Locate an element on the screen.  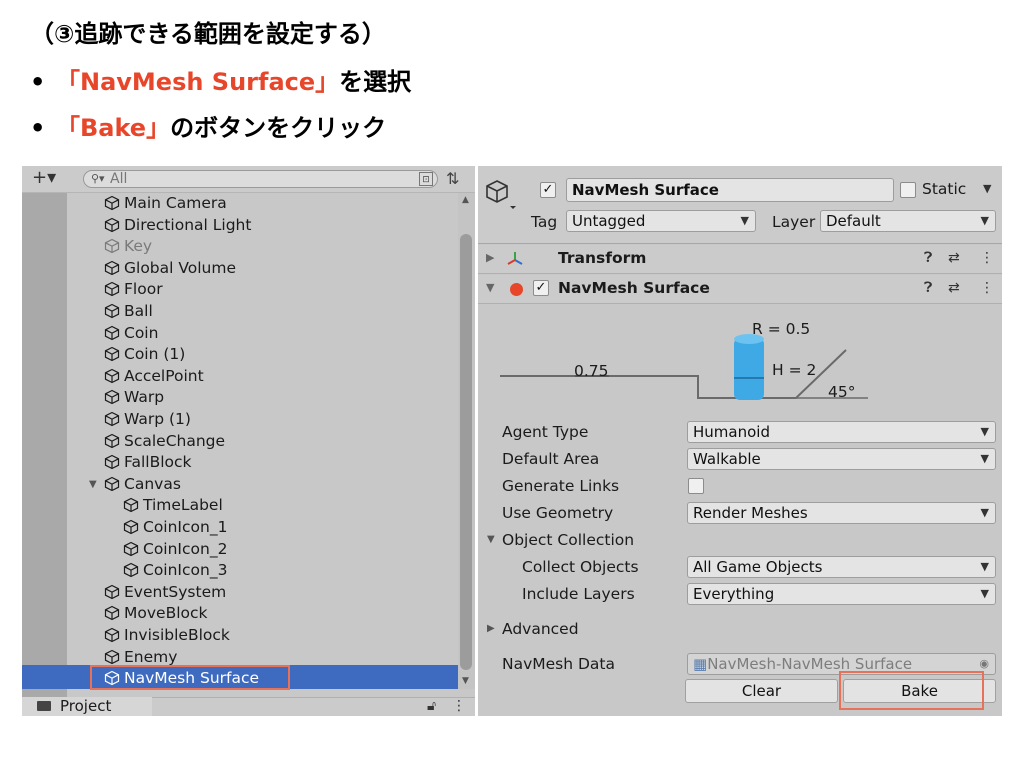
static-checkbox is located at coordinates (908, 190).